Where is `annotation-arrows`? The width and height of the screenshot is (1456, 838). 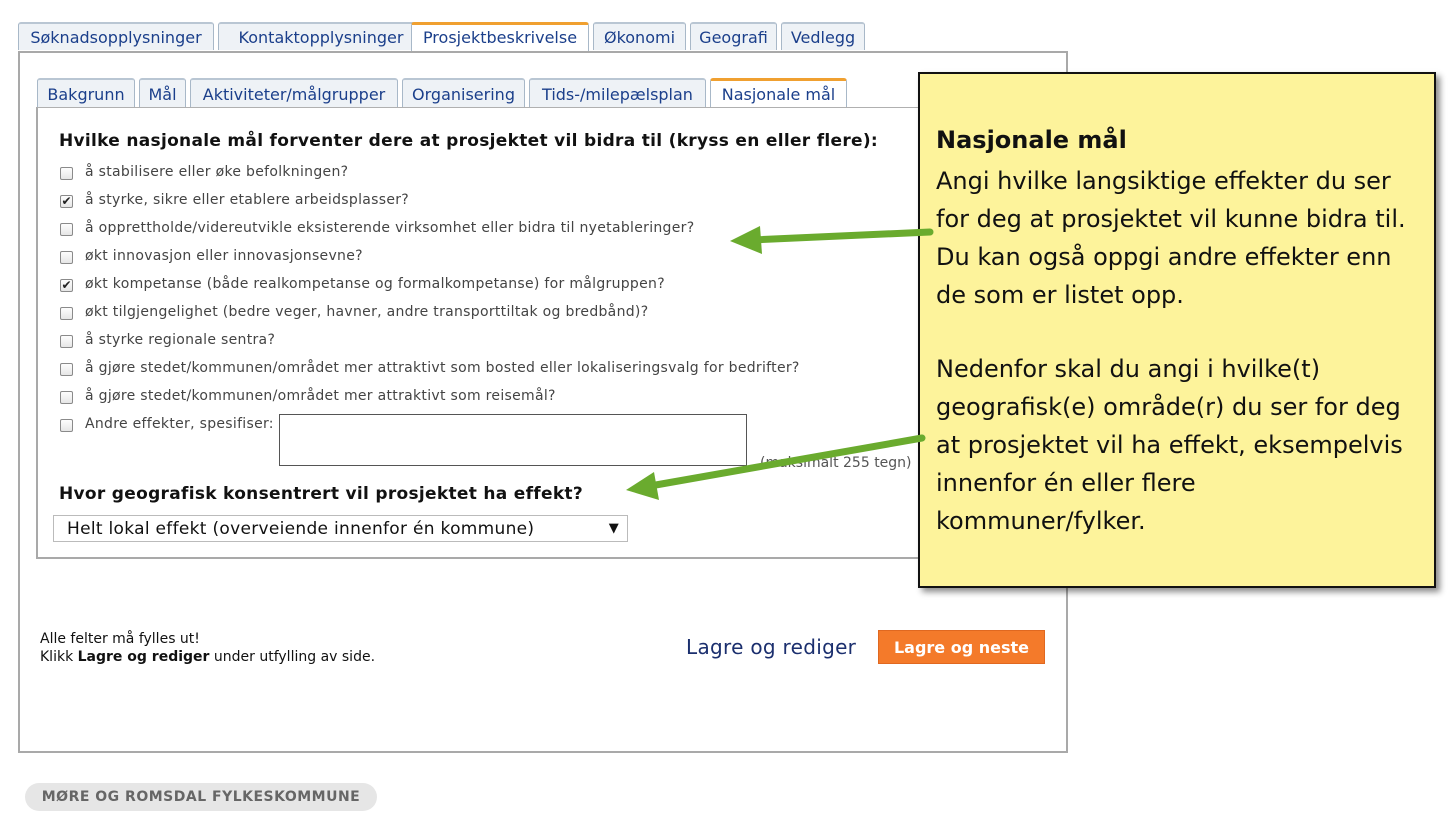
annotation-arrows is located at coordinates (780, 363).